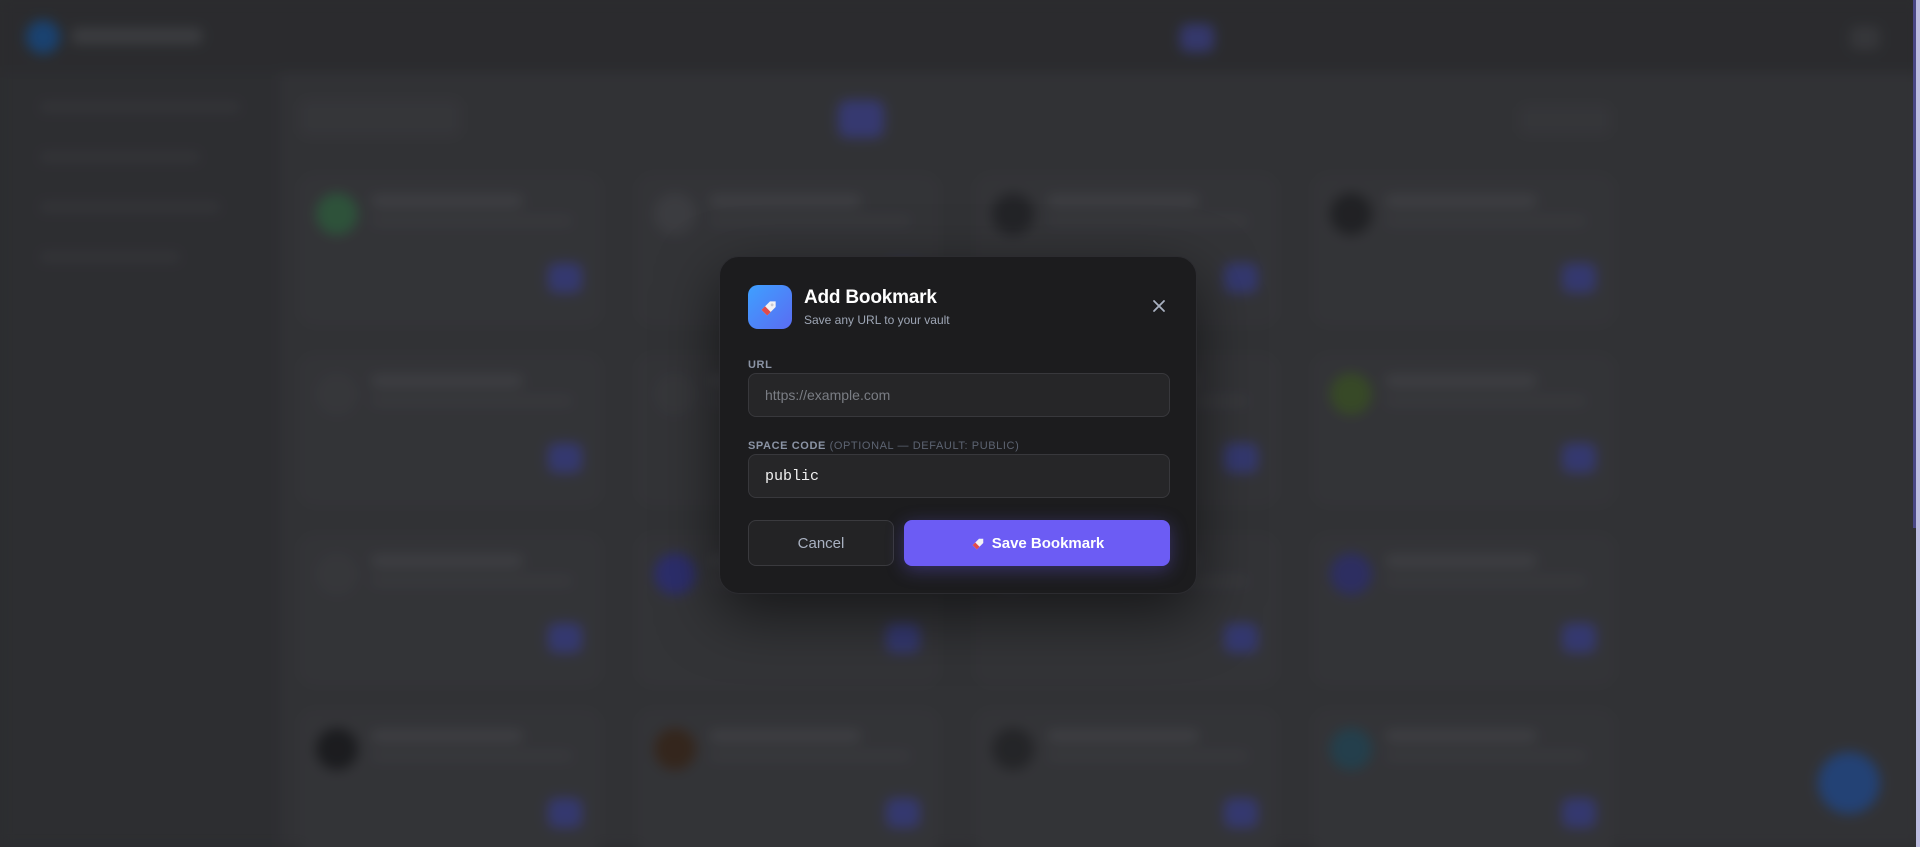  I want to click on save-bookmark-button: Save Bookmark, so click(1037, 543).